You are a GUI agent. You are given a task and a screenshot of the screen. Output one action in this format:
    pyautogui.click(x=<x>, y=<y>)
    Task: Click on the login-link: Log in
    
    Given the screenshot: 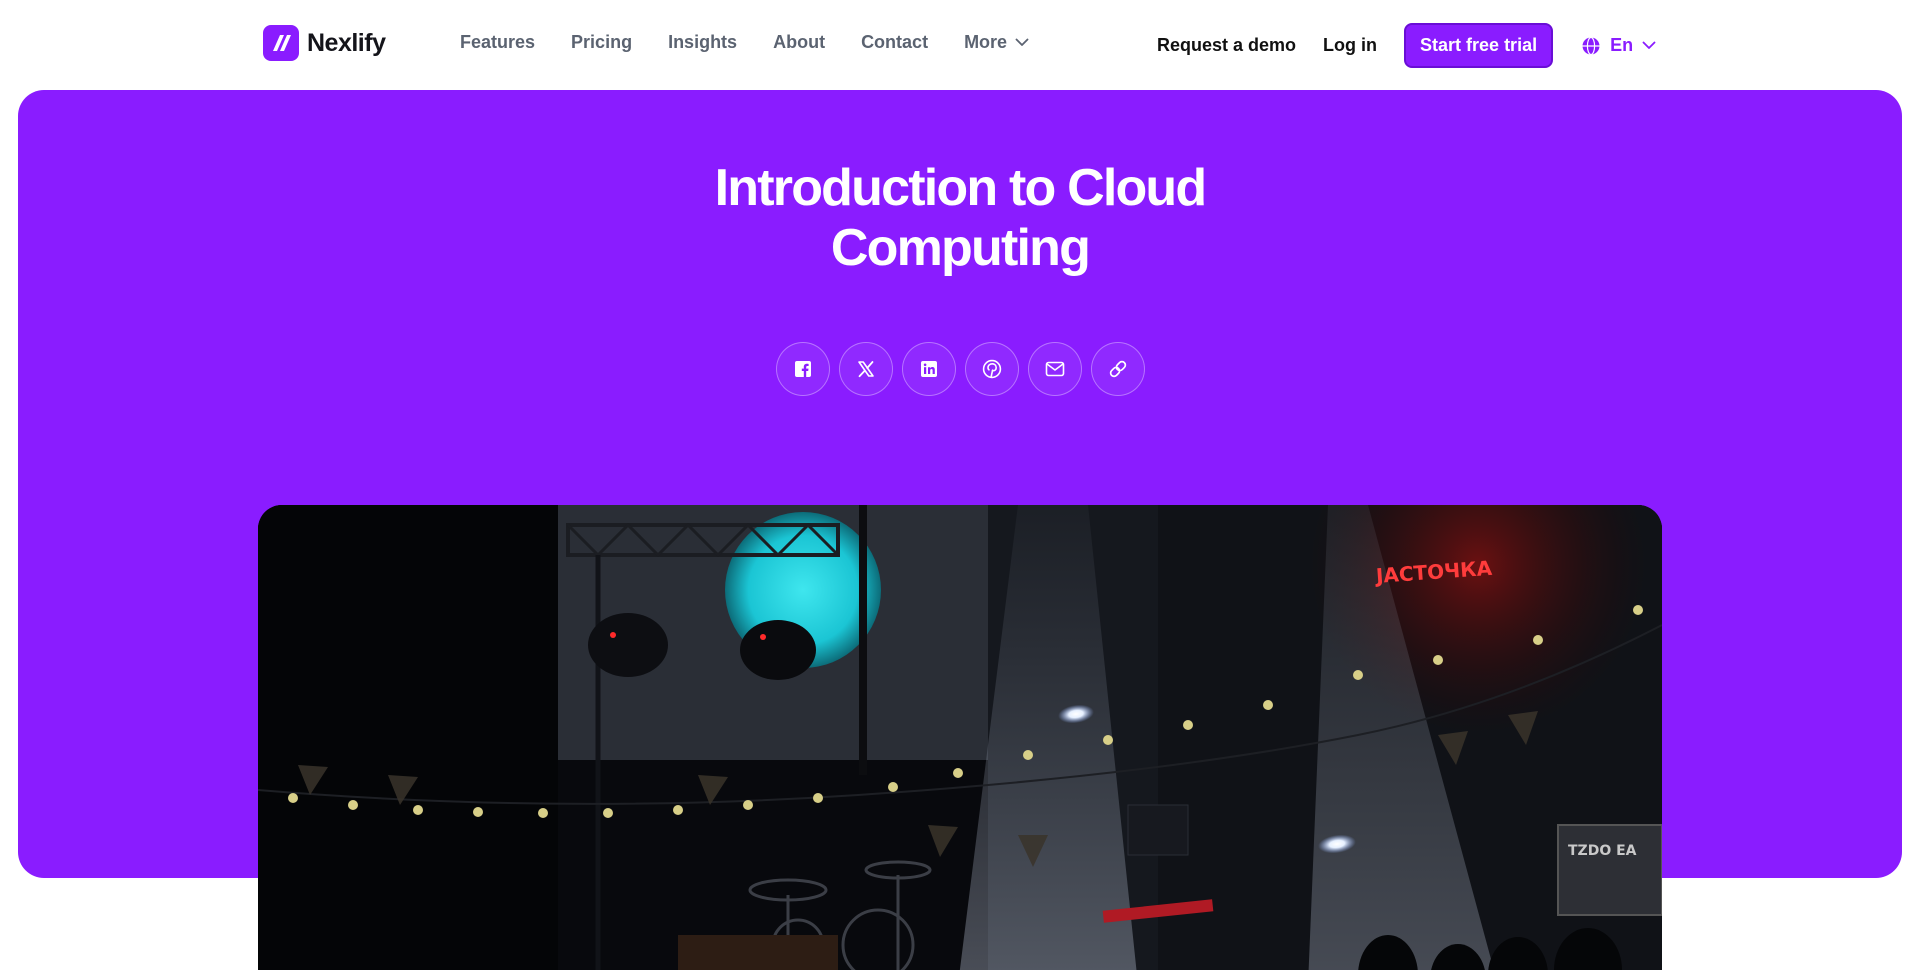 What is the action you would take?
    pyautogui.click(x=1350, y=45)
    